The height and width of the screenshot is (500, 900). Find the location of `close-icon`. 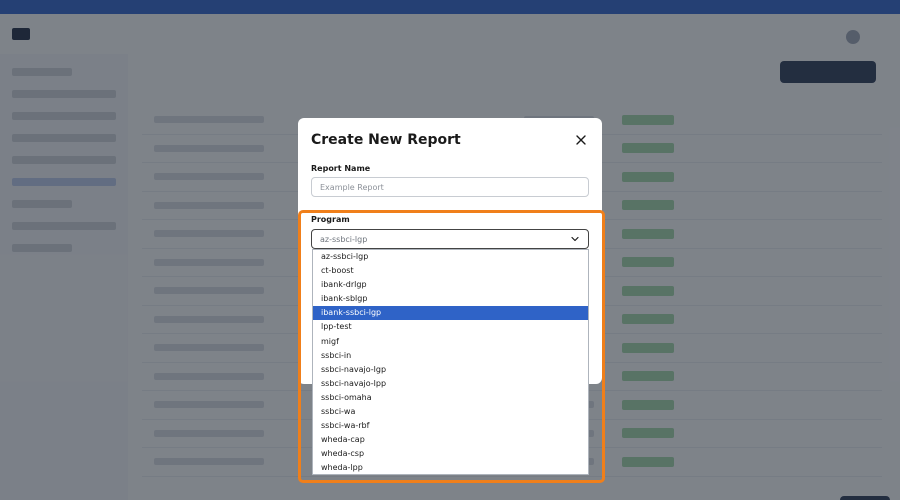

close-icon is located at coordinates (581, 140).